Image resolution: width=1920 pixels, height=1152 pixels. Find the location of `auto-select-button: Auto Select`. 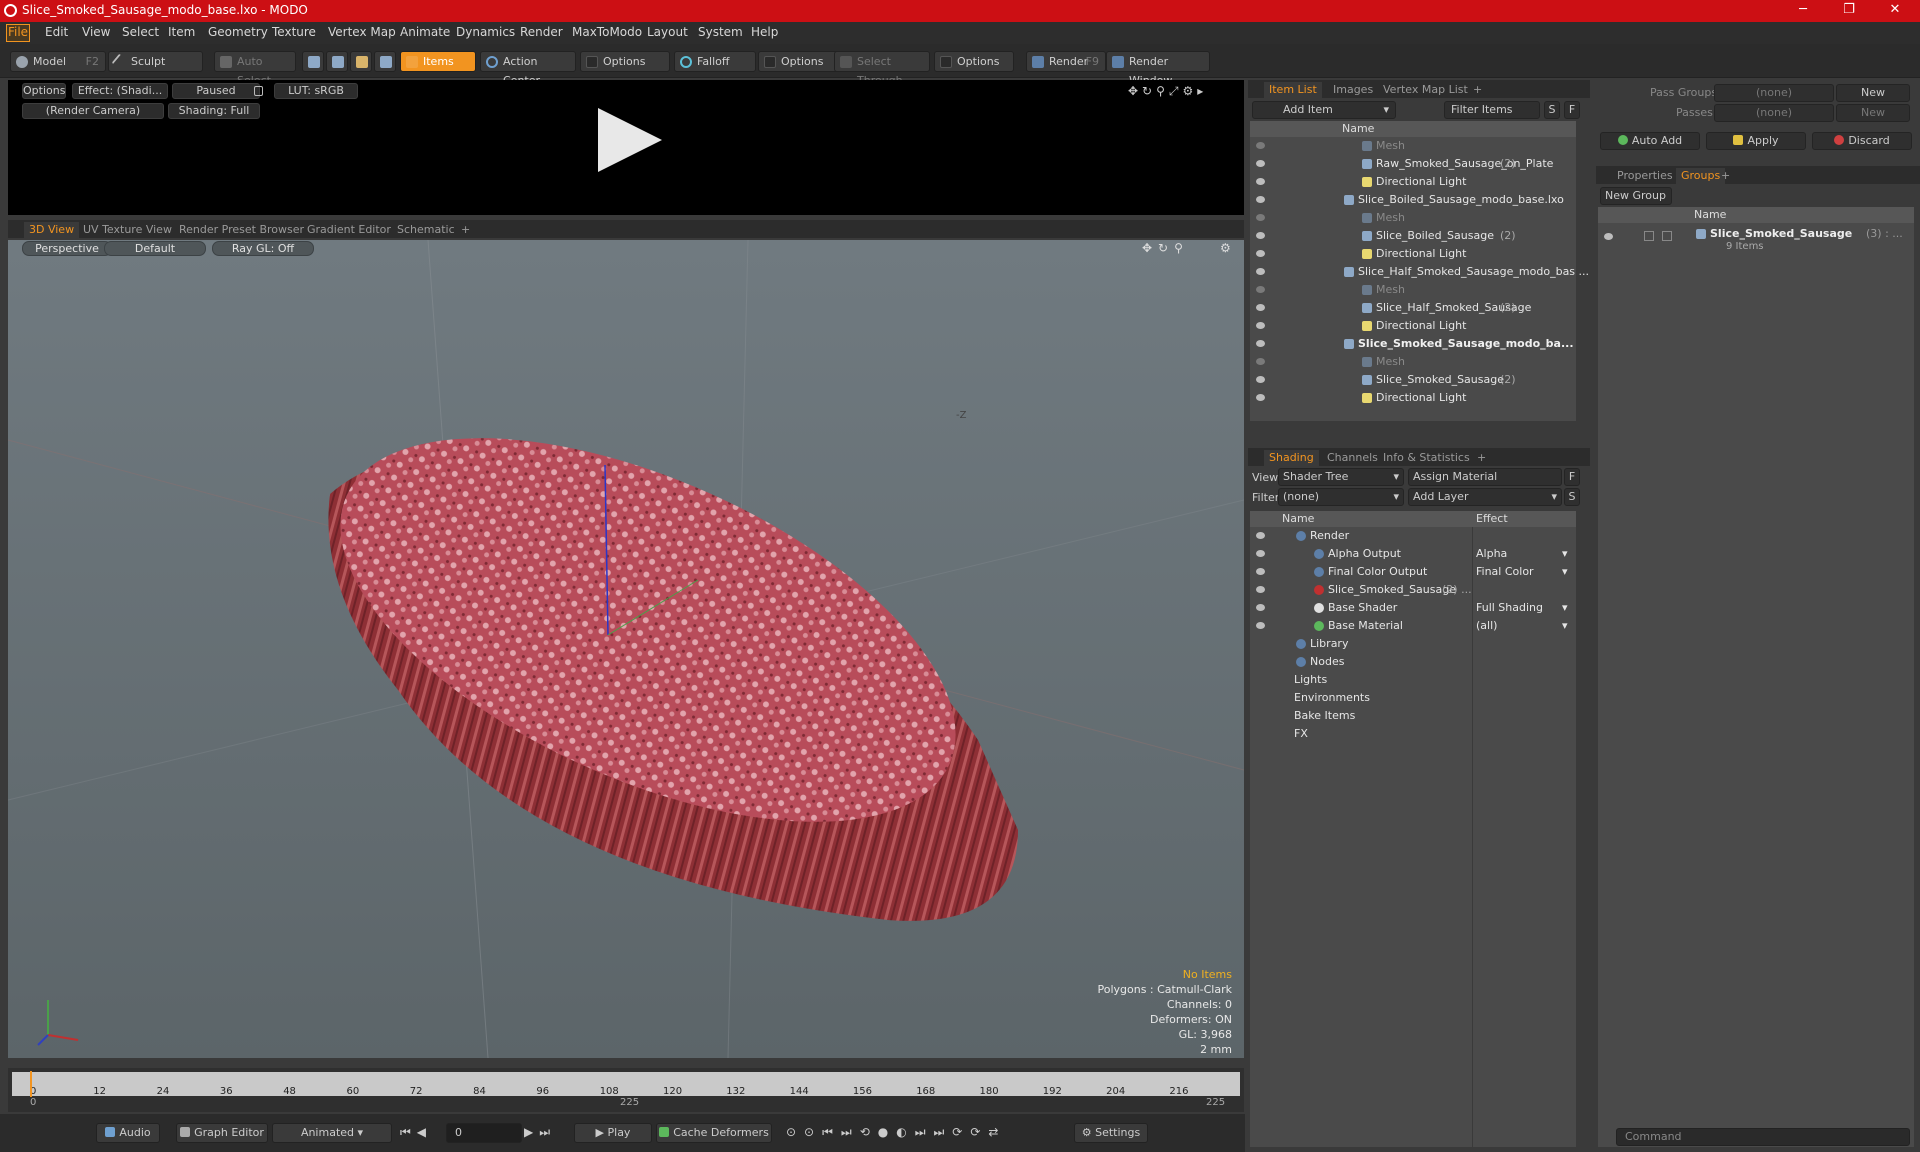

auto-select-button: Auto Select is located at coordinates (255, 69).